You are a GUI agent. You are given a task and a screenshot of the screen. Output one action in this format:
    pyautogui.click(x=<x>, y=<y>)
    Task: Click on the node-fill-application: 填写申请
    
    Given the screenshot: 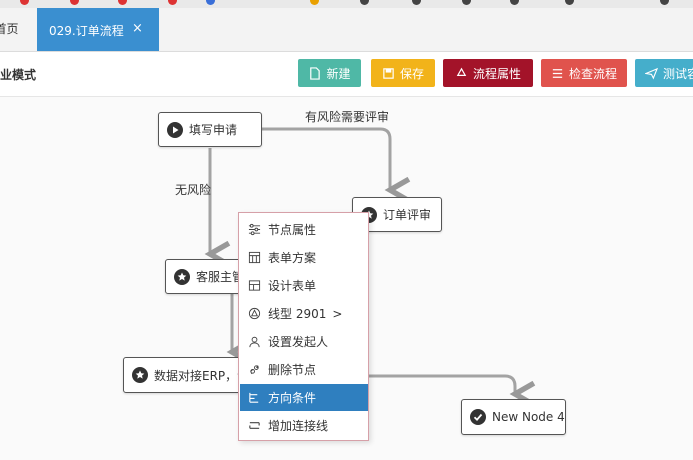 What is the action you would take?
    pyautogui.click(x=210, y=129)
    